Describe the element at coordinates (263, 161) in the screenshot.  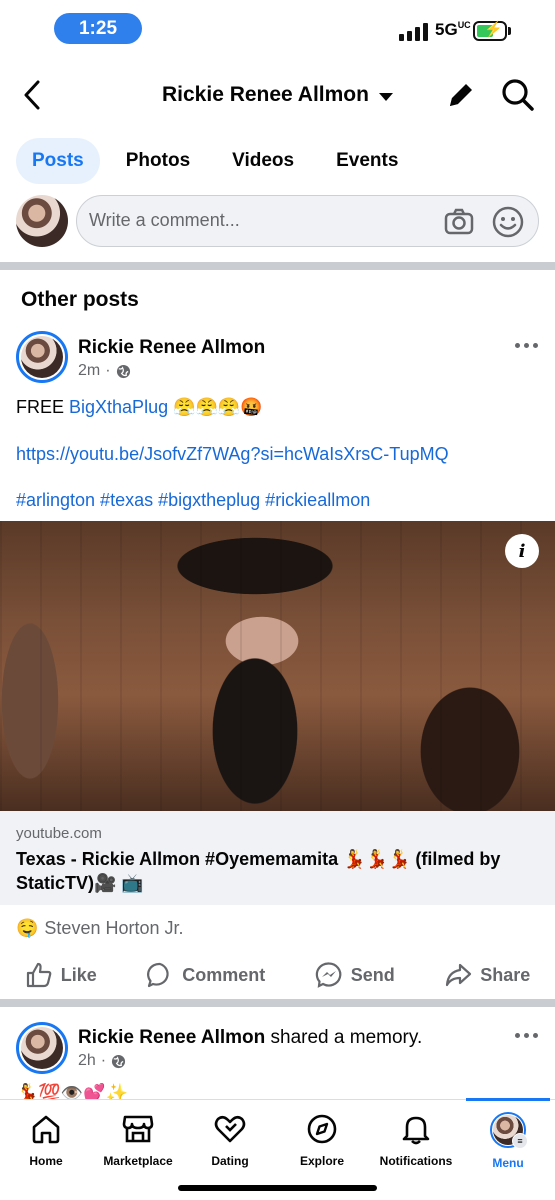
I see `tab-videos: Videos` at that location.